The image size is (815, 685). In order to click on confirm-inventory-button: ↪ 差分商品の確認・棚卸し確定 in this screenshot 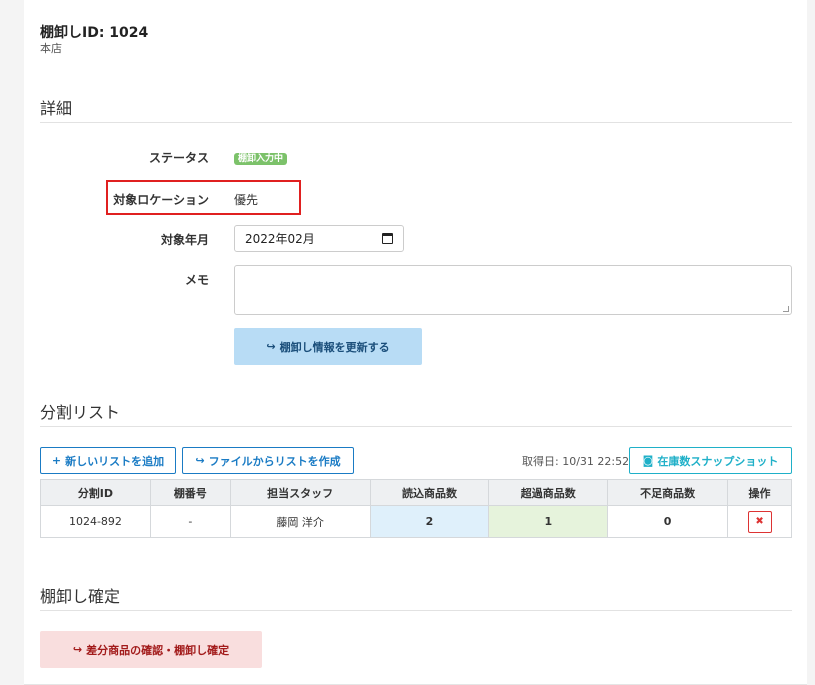, I will do `click(151, 649)`.